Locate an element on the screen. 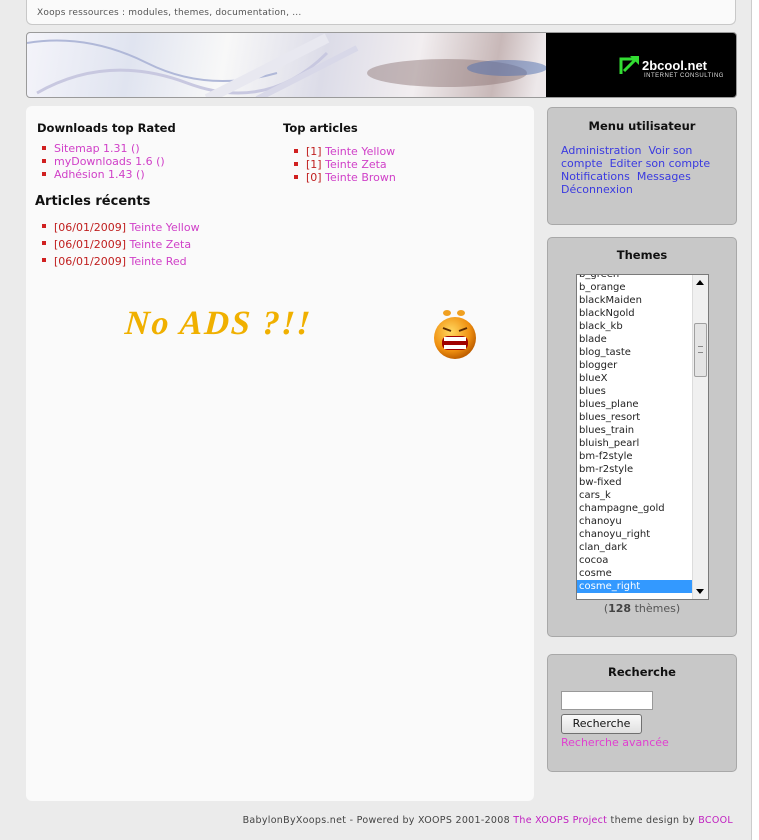 The height and width of the screenshot is (840, 759). theme-option: cocoa is located at coordinates (635, 560).